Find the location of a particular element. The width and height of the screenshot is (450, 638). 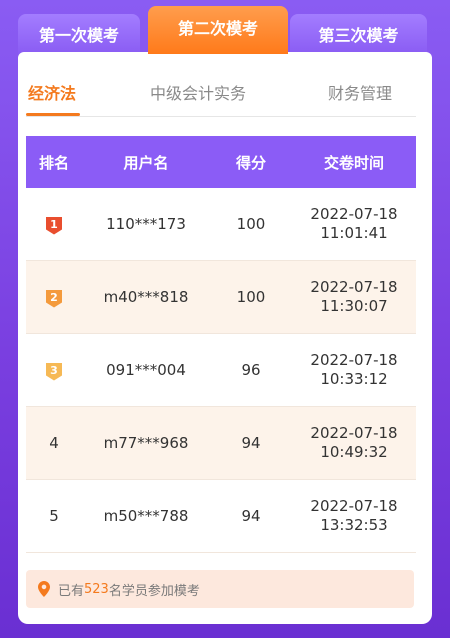

username-cell: 091***004 is located at coordinates (146, 370).